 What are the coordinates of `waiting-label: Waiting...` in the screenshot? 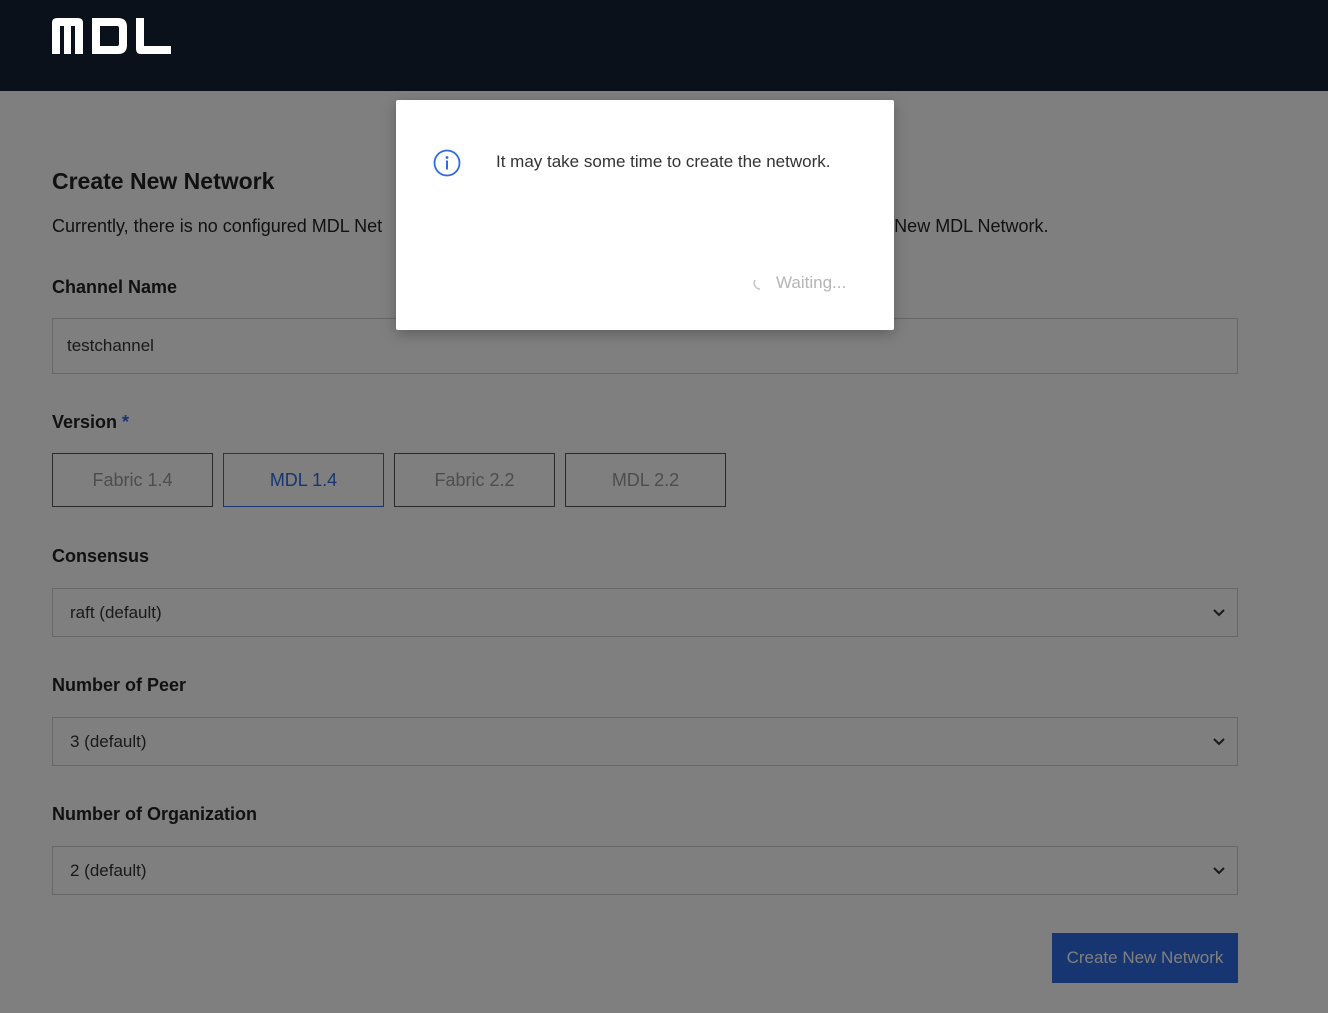 It's located at (811, 282).